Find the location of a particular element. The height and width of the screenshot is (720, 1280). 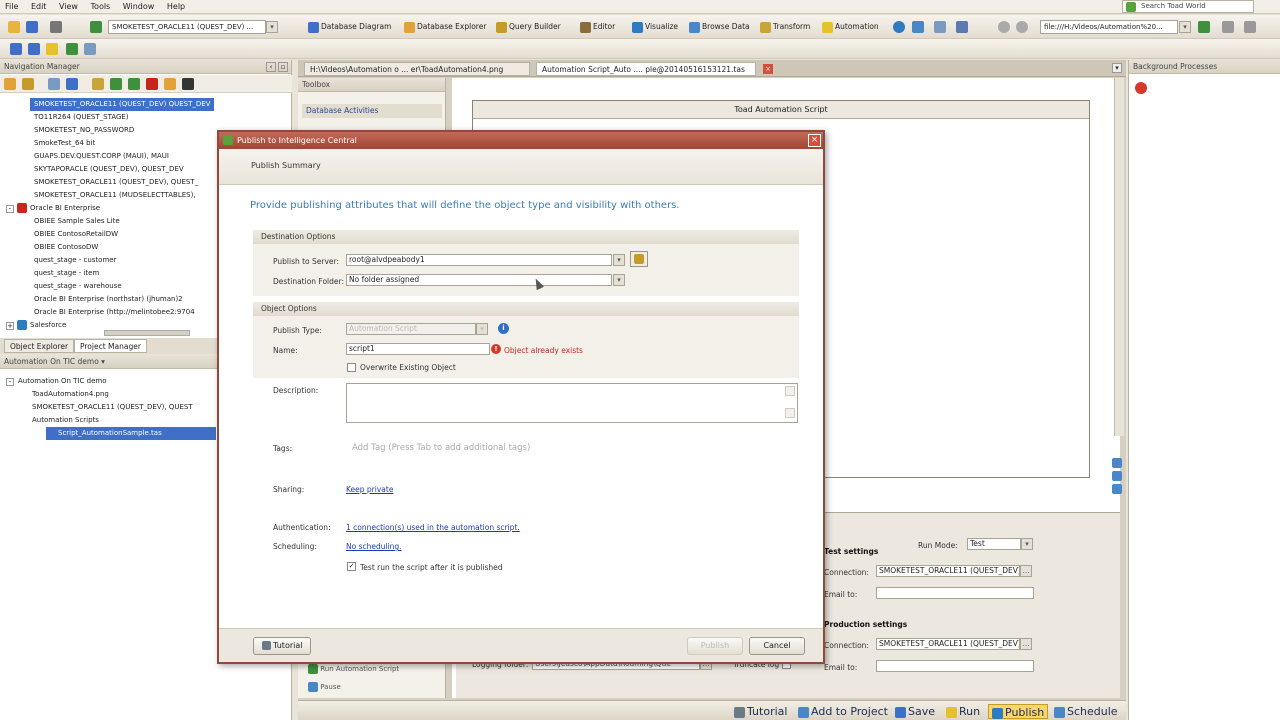

database-diagram-button: Database Diagram is located at coordinates (349, 27).